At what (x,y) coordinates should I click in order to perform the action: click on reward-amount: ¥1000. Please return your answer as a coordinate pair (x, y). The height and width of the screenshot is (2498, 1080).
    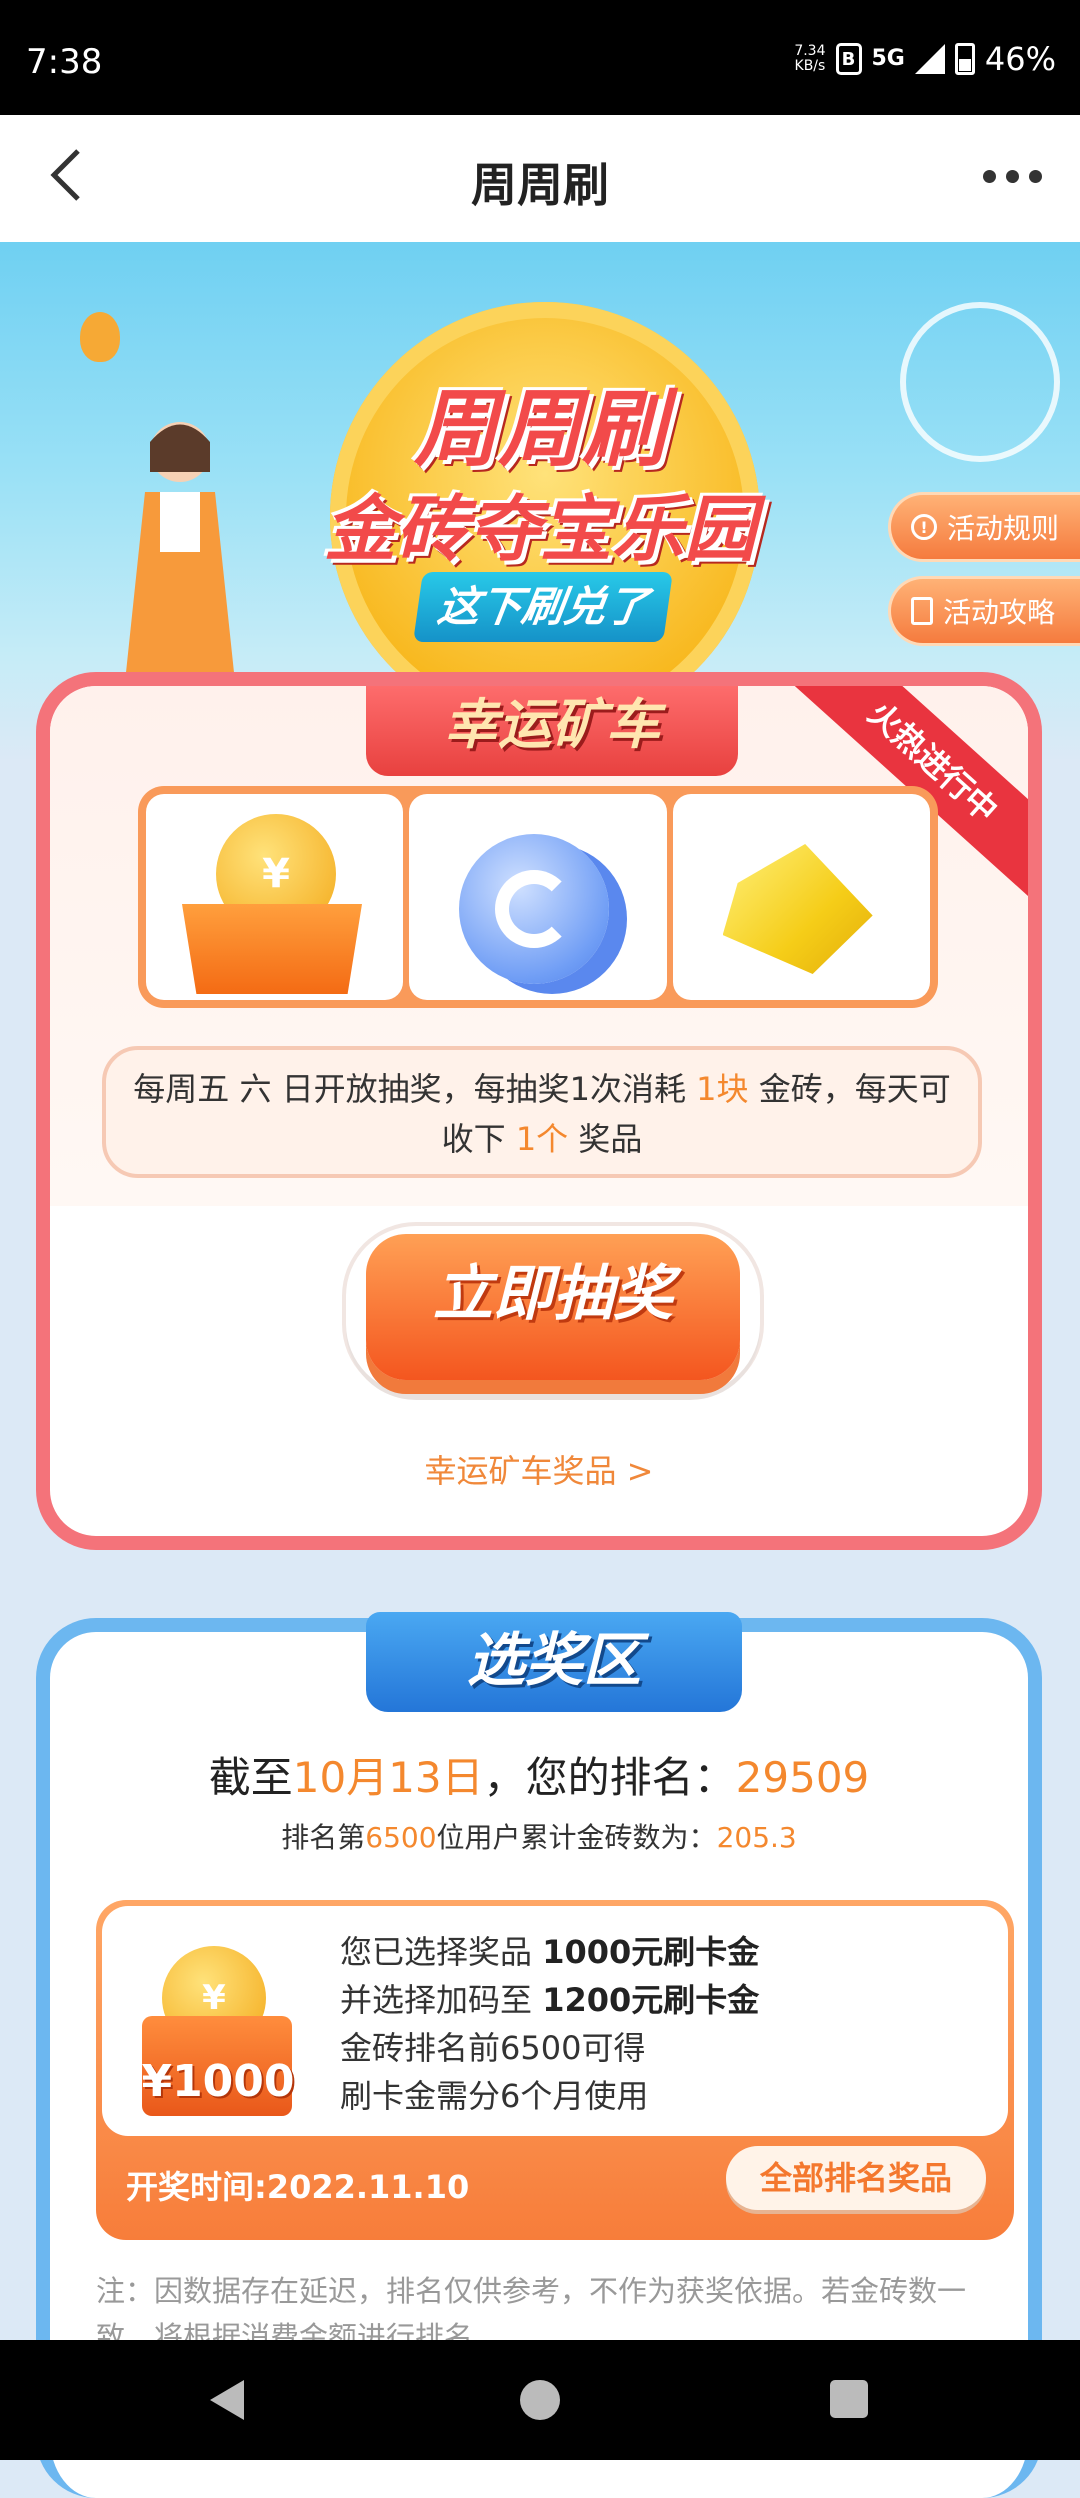
    Looking at the image, I should click on (218, 2081).